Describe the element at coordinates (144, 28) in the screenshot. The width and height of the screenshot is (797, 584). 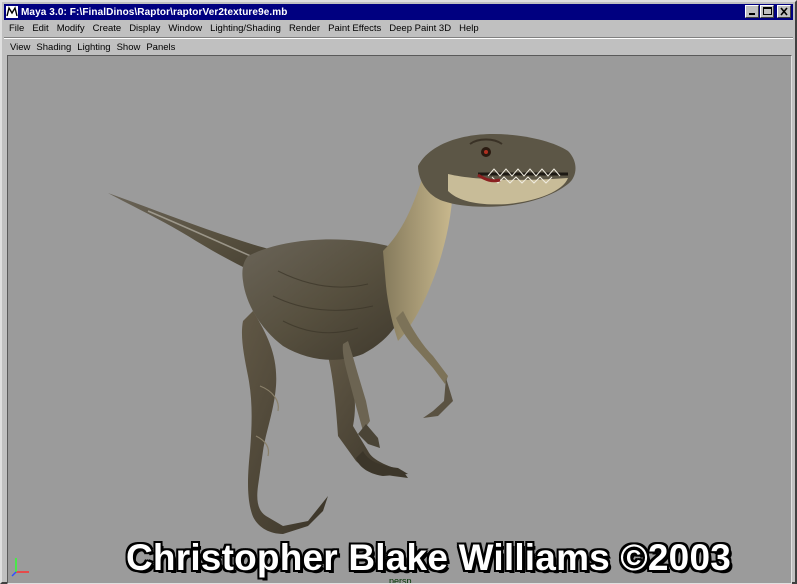
I see `menu-display: Display` at that location.